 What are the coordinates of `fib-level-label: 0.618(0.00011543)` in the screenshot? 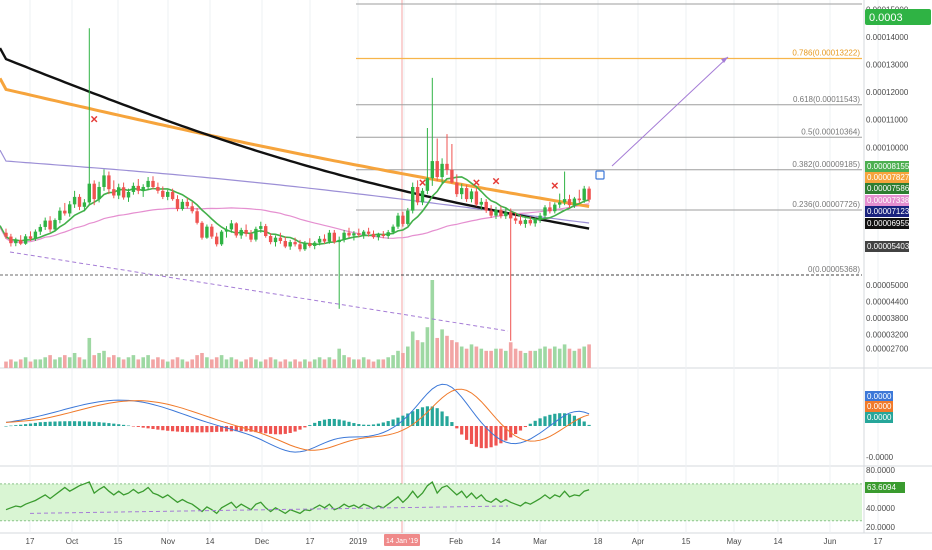 It's located at (826, 99).